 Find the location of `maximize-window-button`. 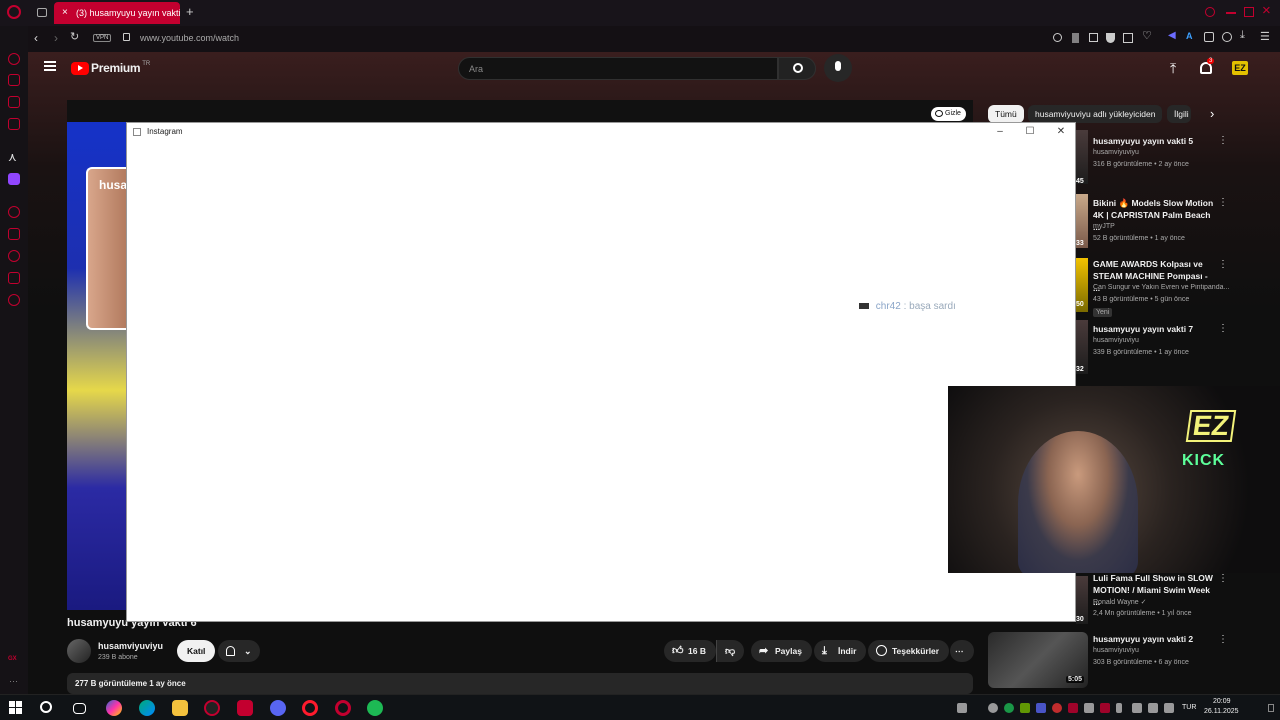

maximize-window-button is located at coordinates (1249, 12).